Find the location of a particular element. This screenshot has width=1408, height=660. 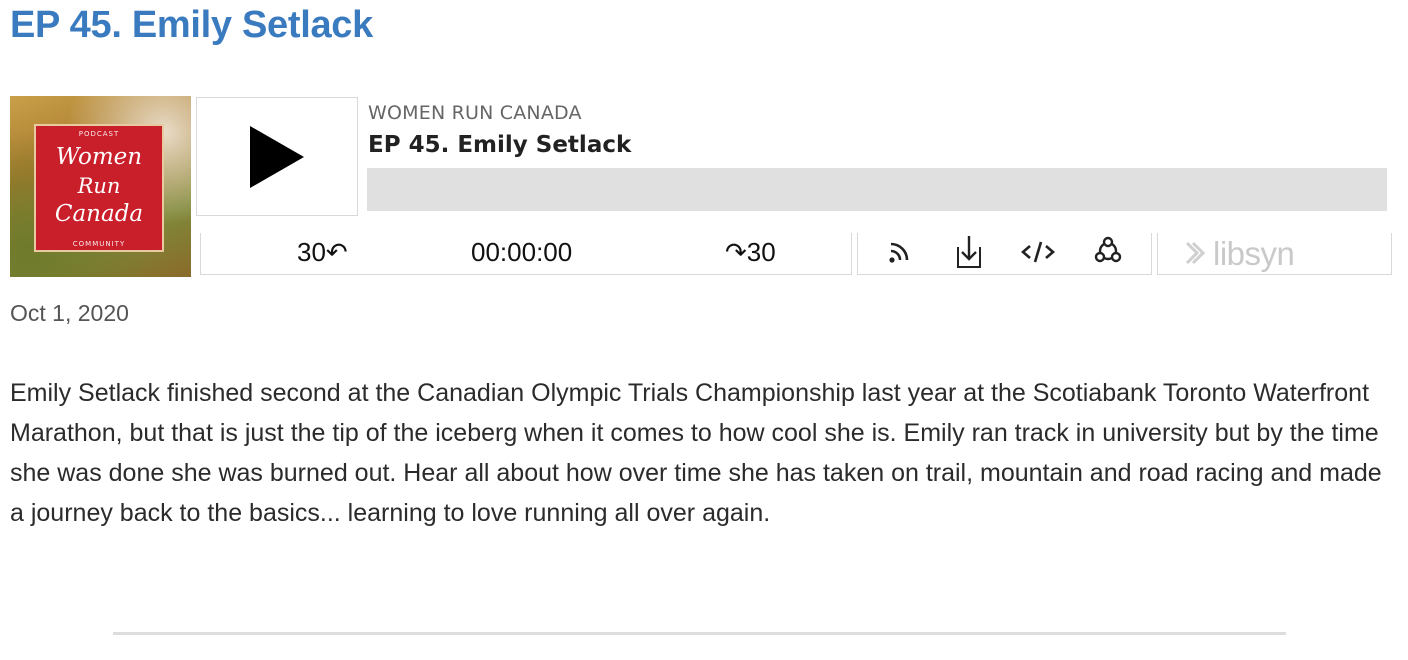

rss-button is located at coordinates (900, 252).